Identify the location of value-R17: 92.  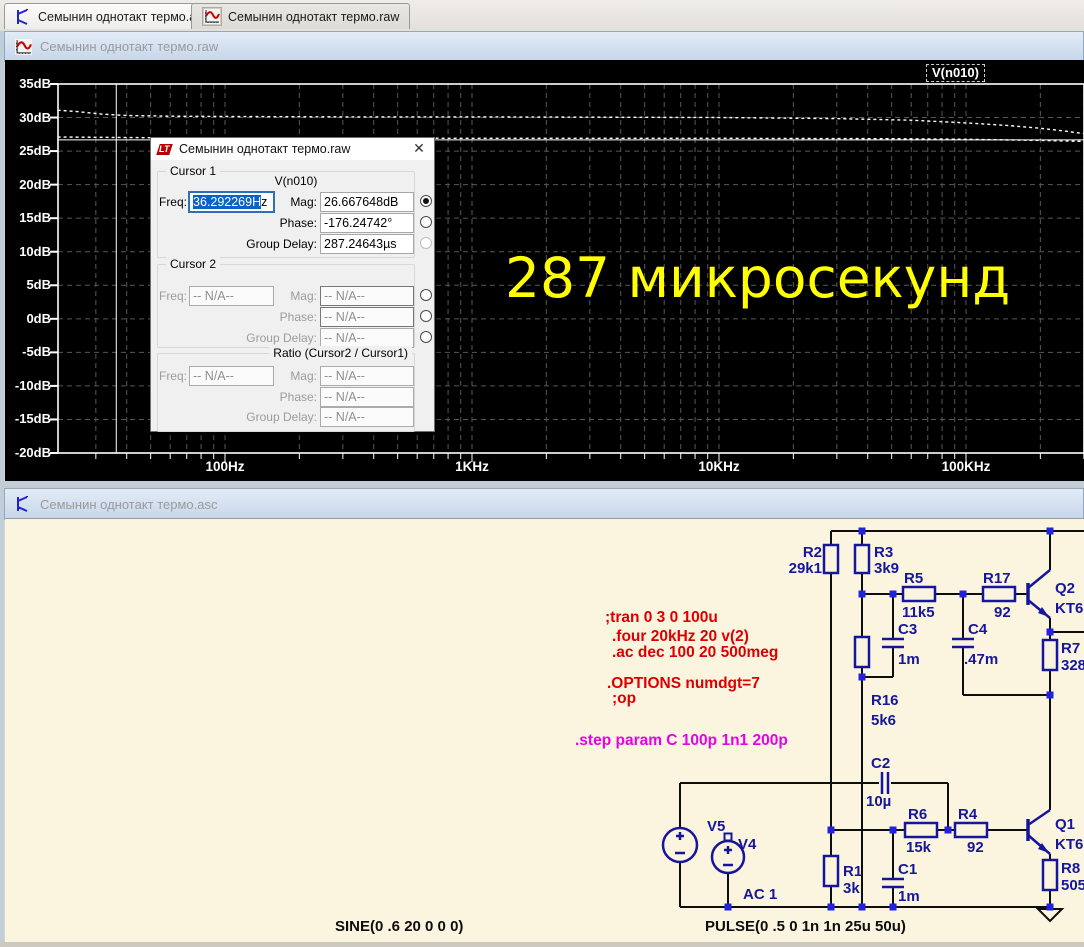
(1002, 612).